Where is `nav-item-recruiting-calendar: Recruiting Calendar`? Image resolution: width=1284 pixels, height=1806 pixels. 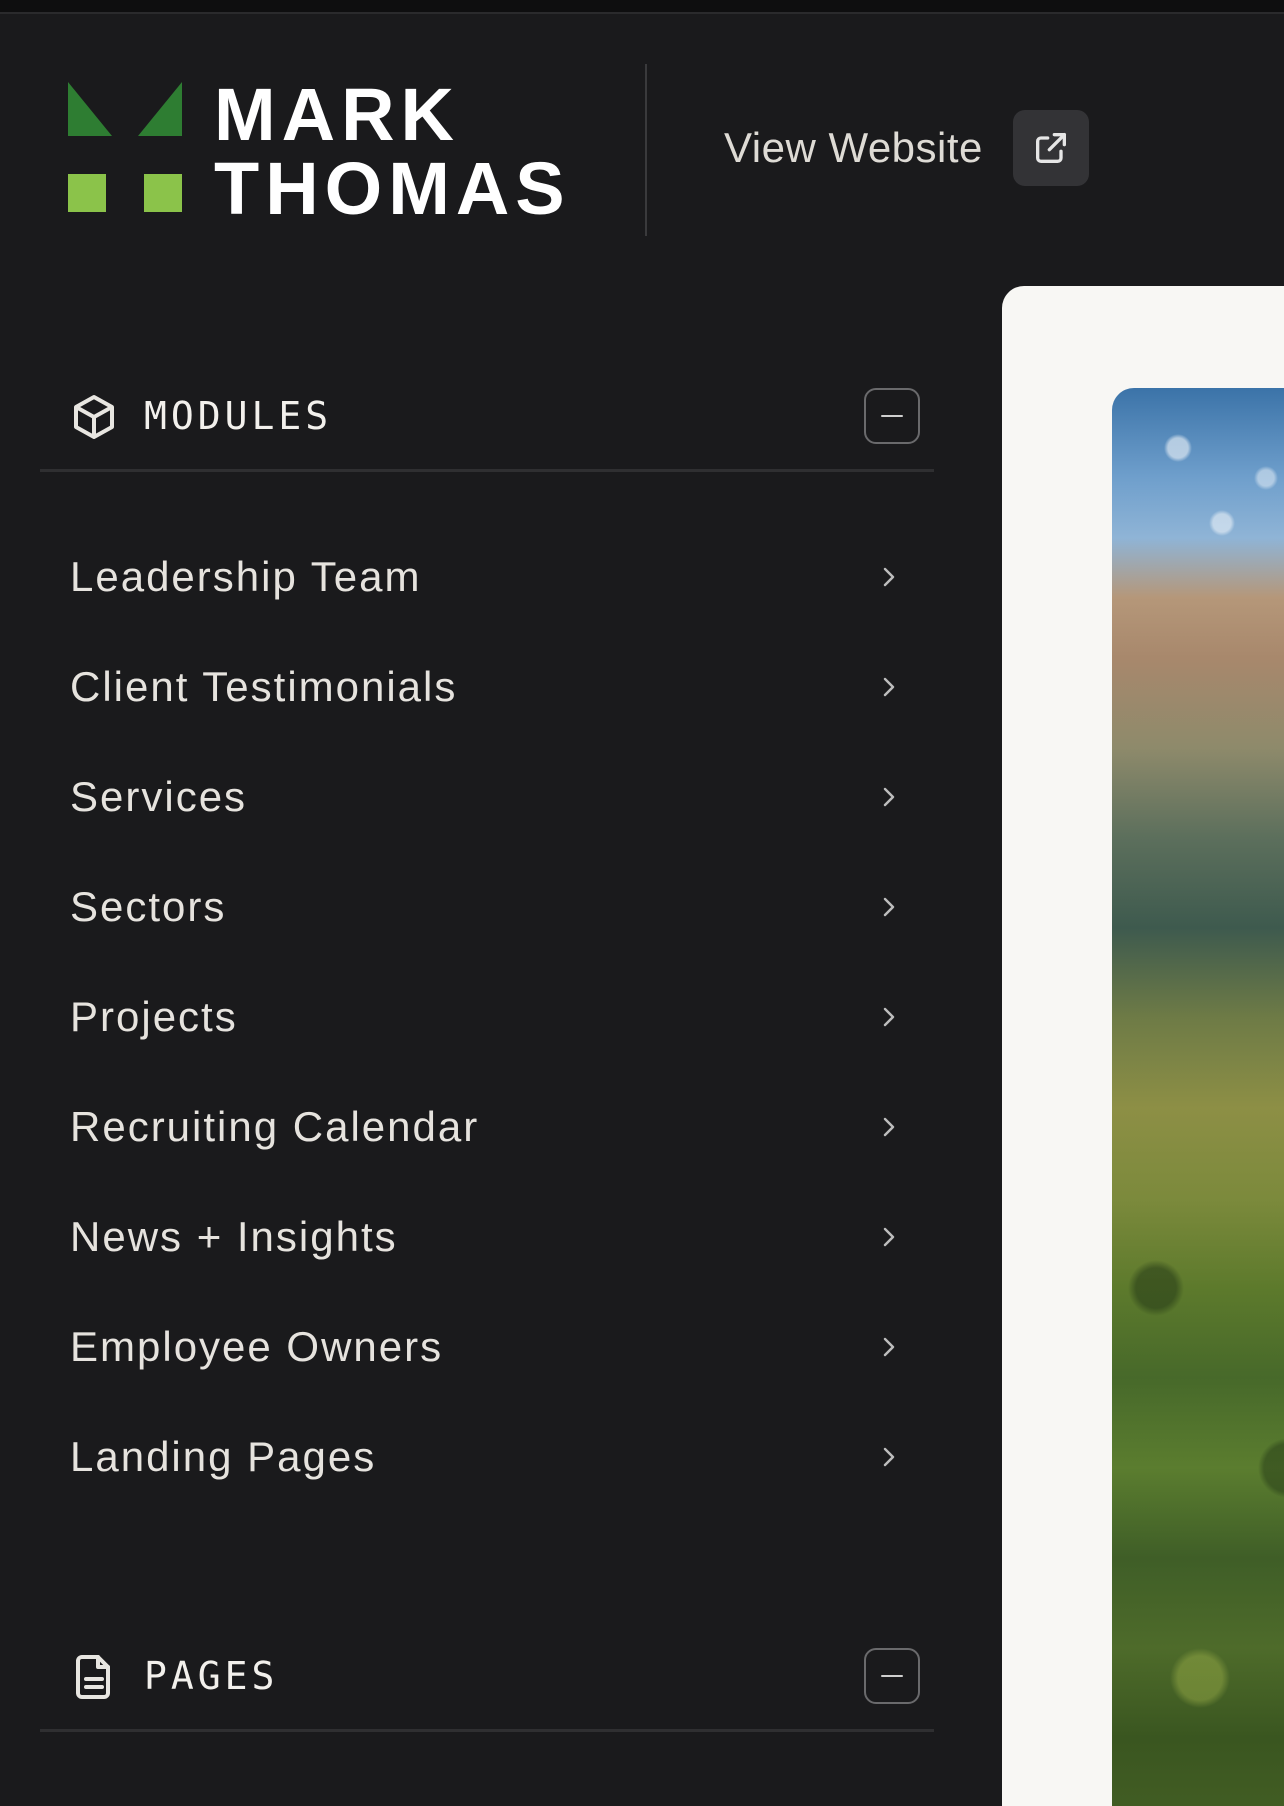 nav-item-recruiting-calendar: Recruiting Calendar is located at coordinates (487, 1127).